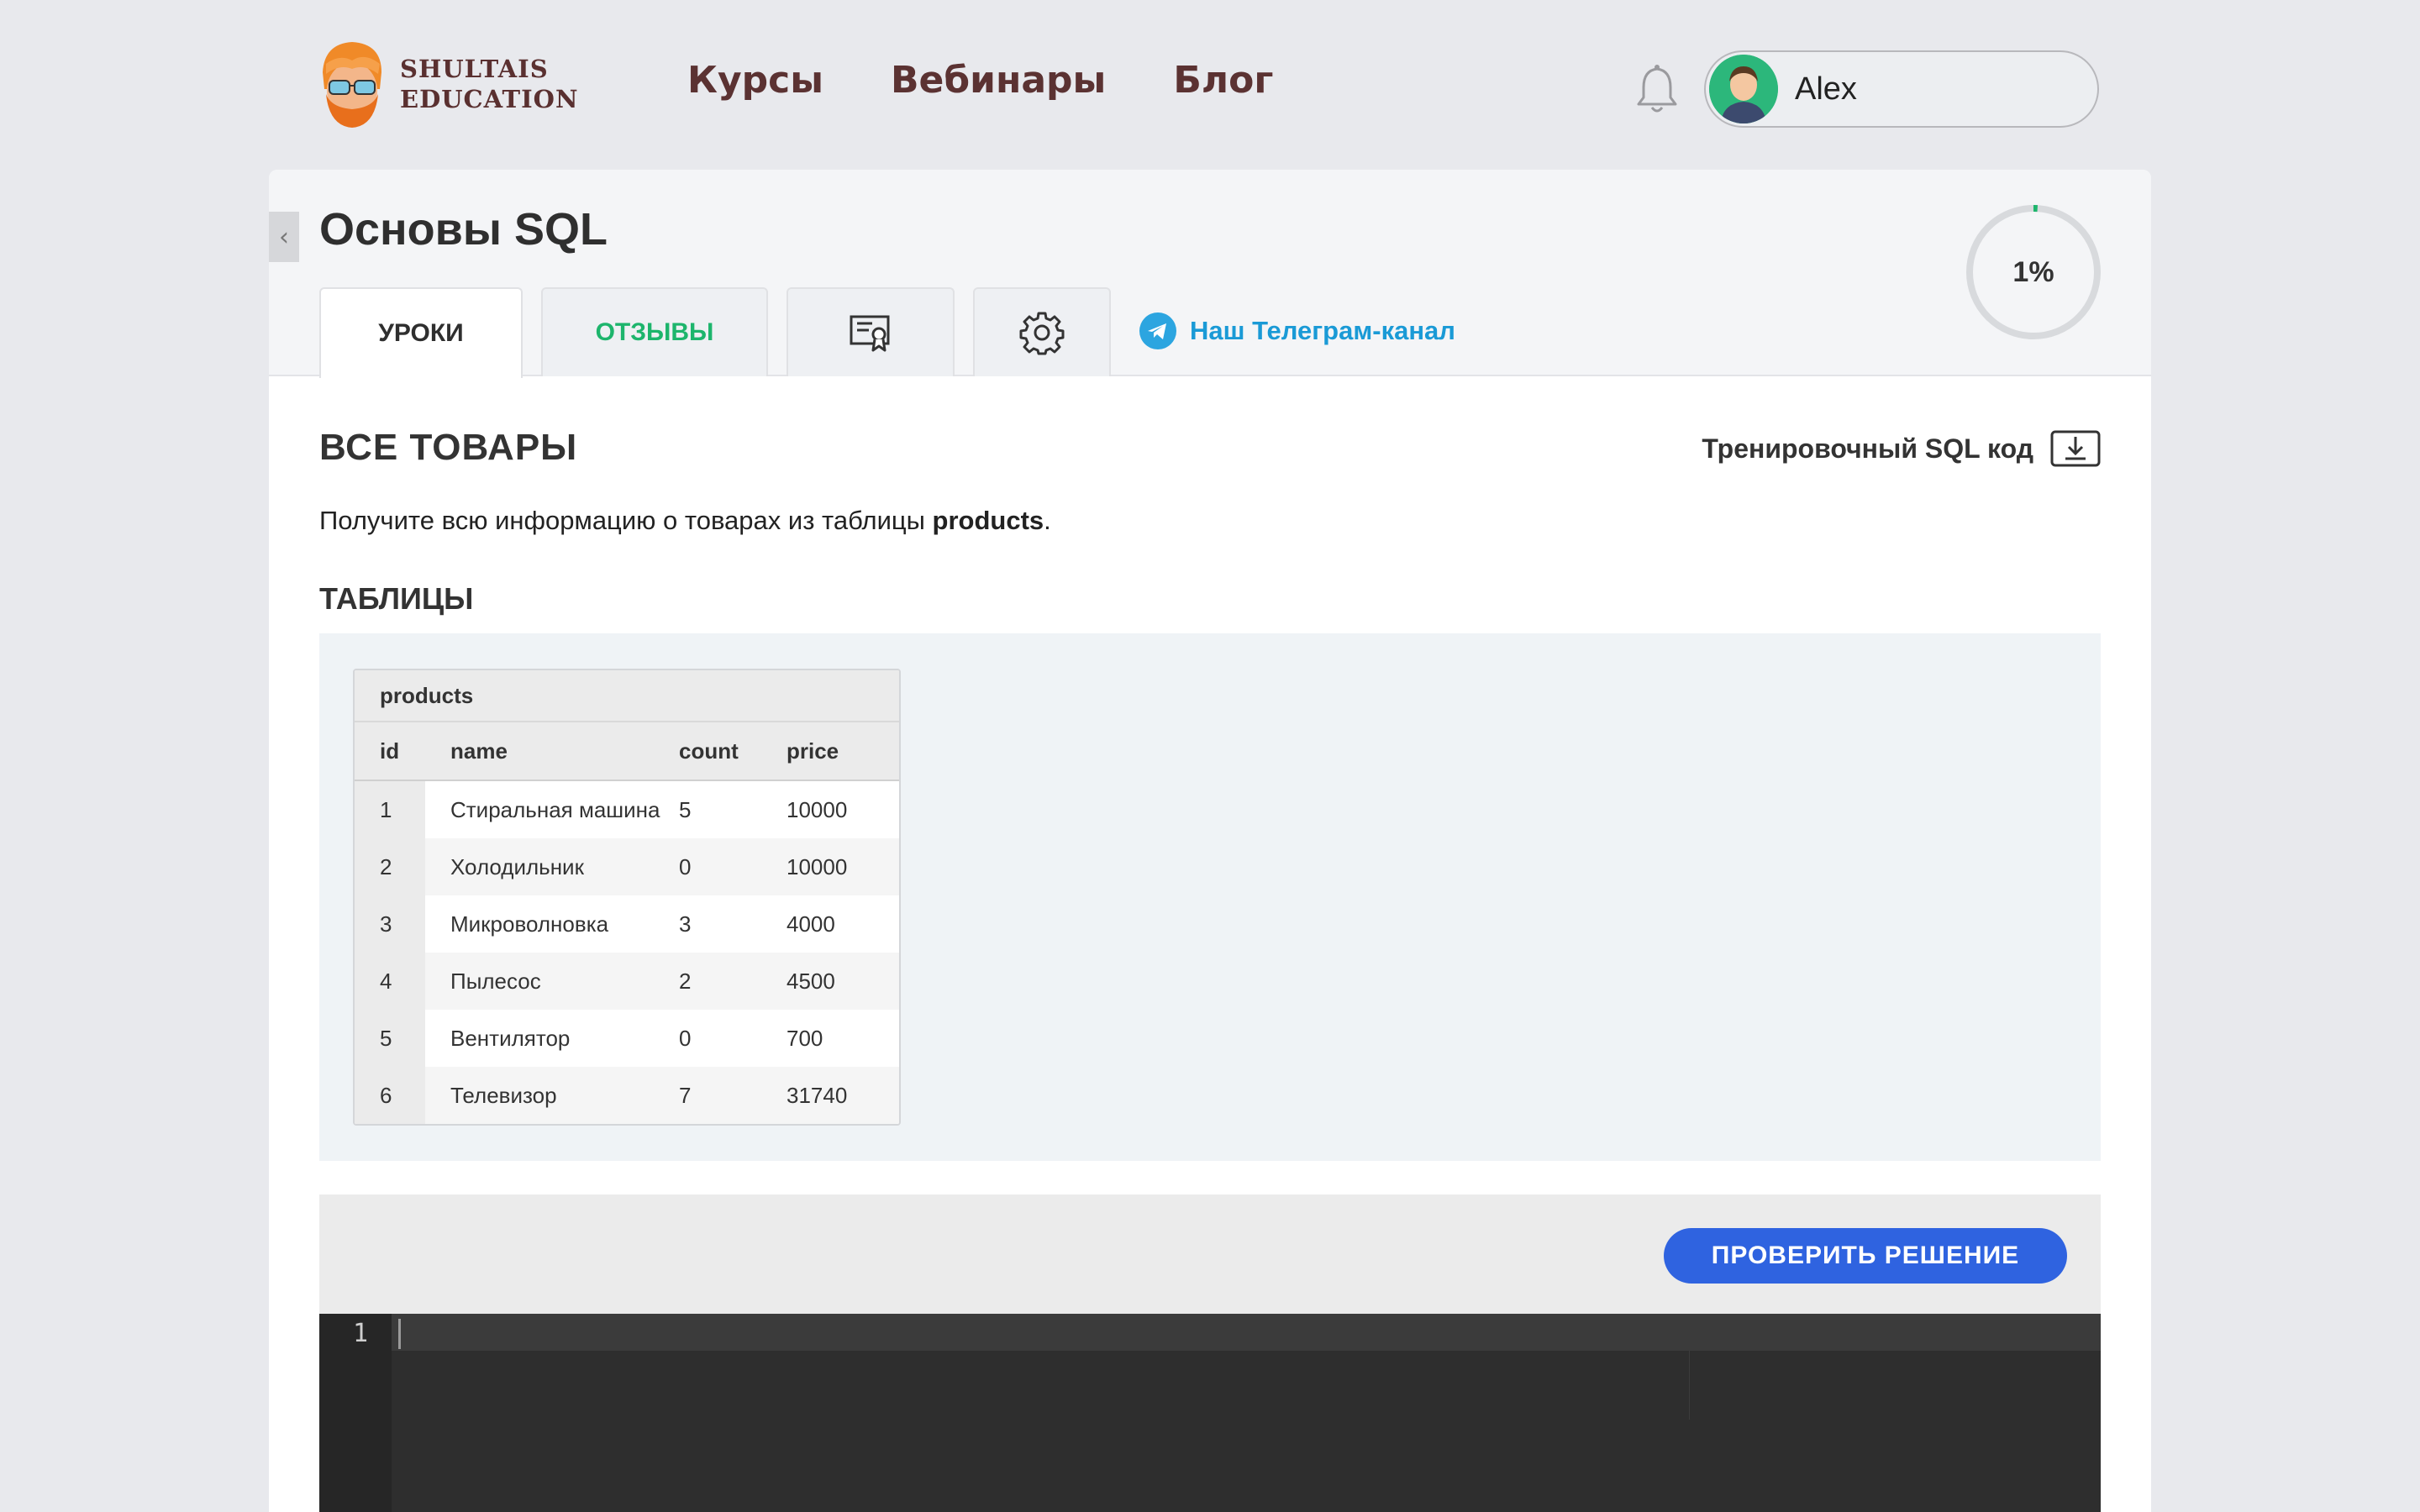  What do you see at coordinates (709, 751) in the screenshot?
I see `column-header-count: count` at bounding box center [709, 751].